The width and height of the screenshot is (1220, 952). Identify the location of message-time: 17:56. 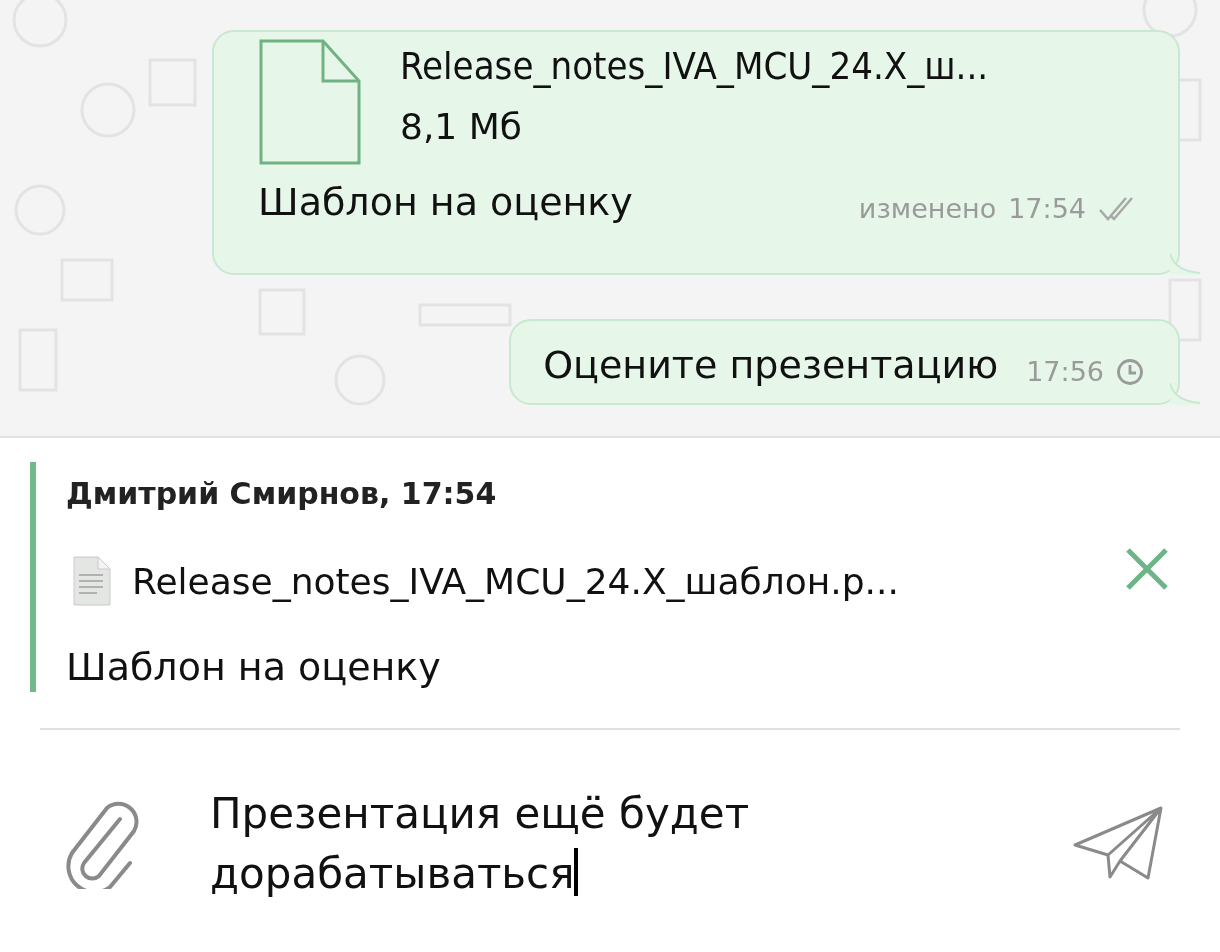
(1065, 371).